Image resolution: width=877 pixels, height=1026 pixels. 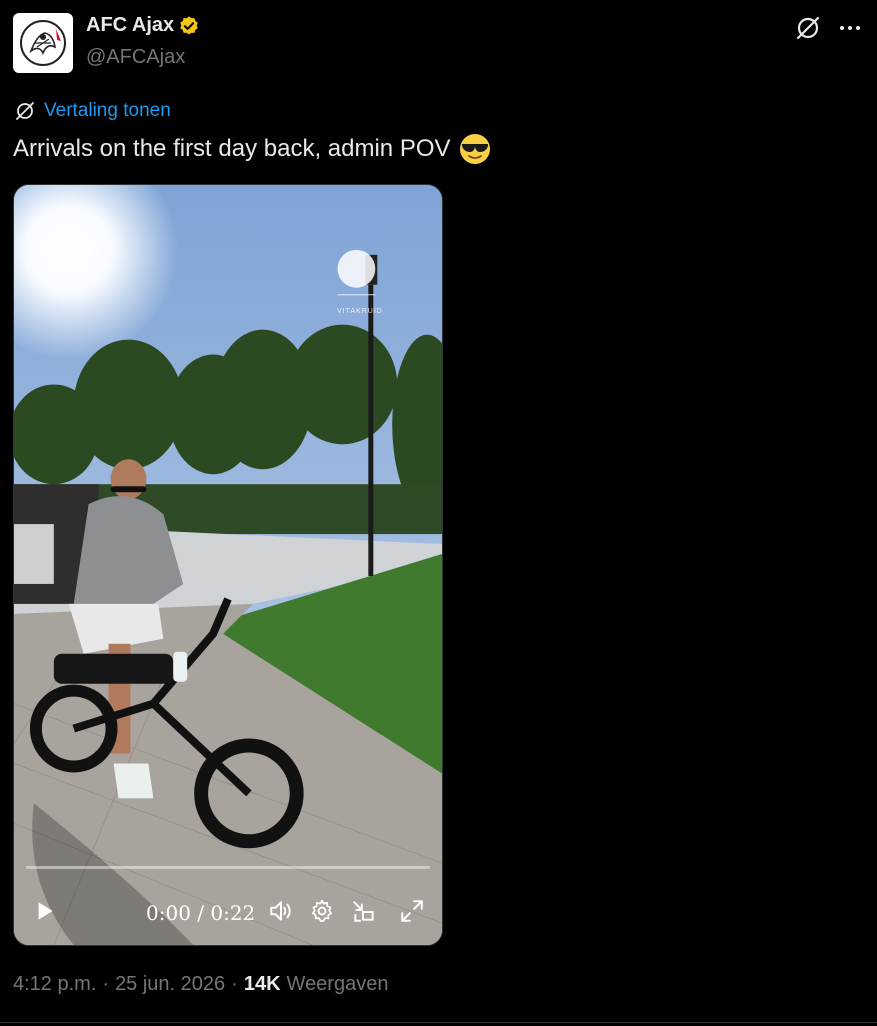 I want to click on author-handle: @AFCAjax, so click(x=135, y=57).